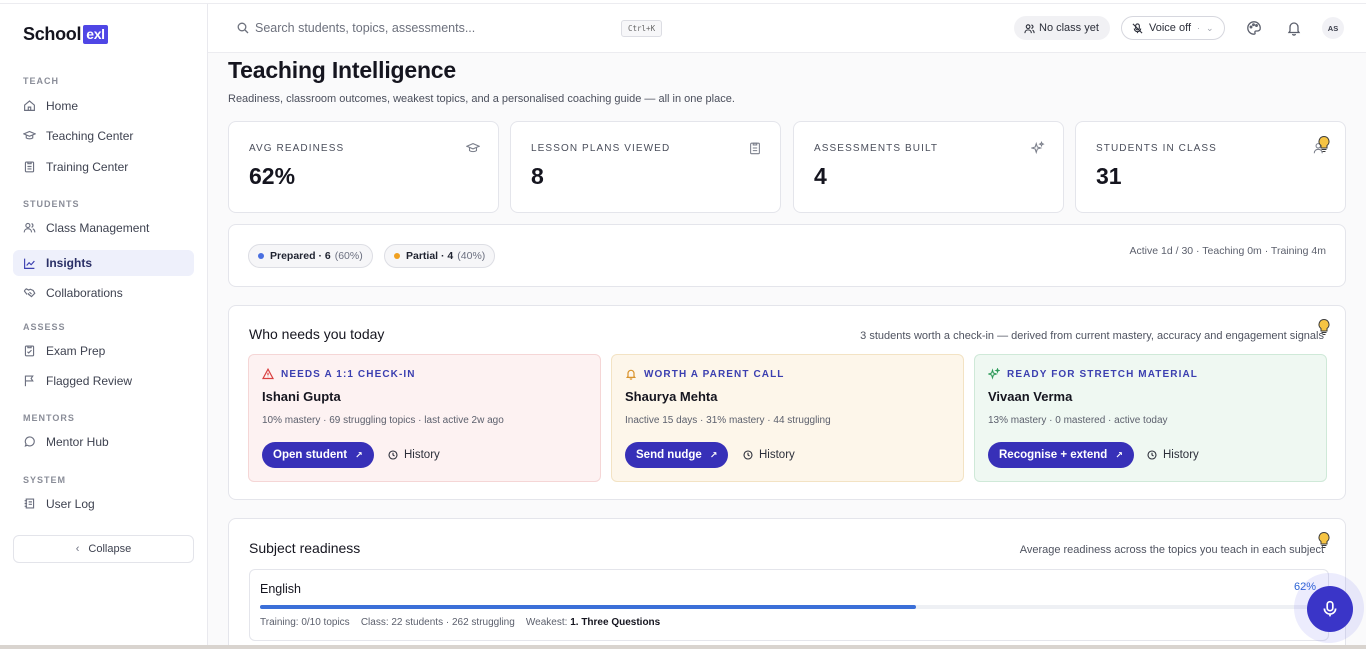  I want to click on stat-label: STUDENTS IN CLASS, so click(1156, 148).